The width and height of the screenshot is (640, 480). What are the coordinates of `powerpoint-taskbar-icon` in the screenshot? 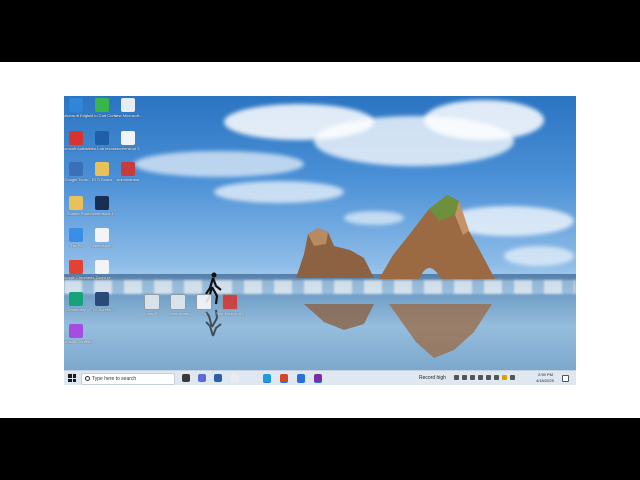 It's located at (284, 378).